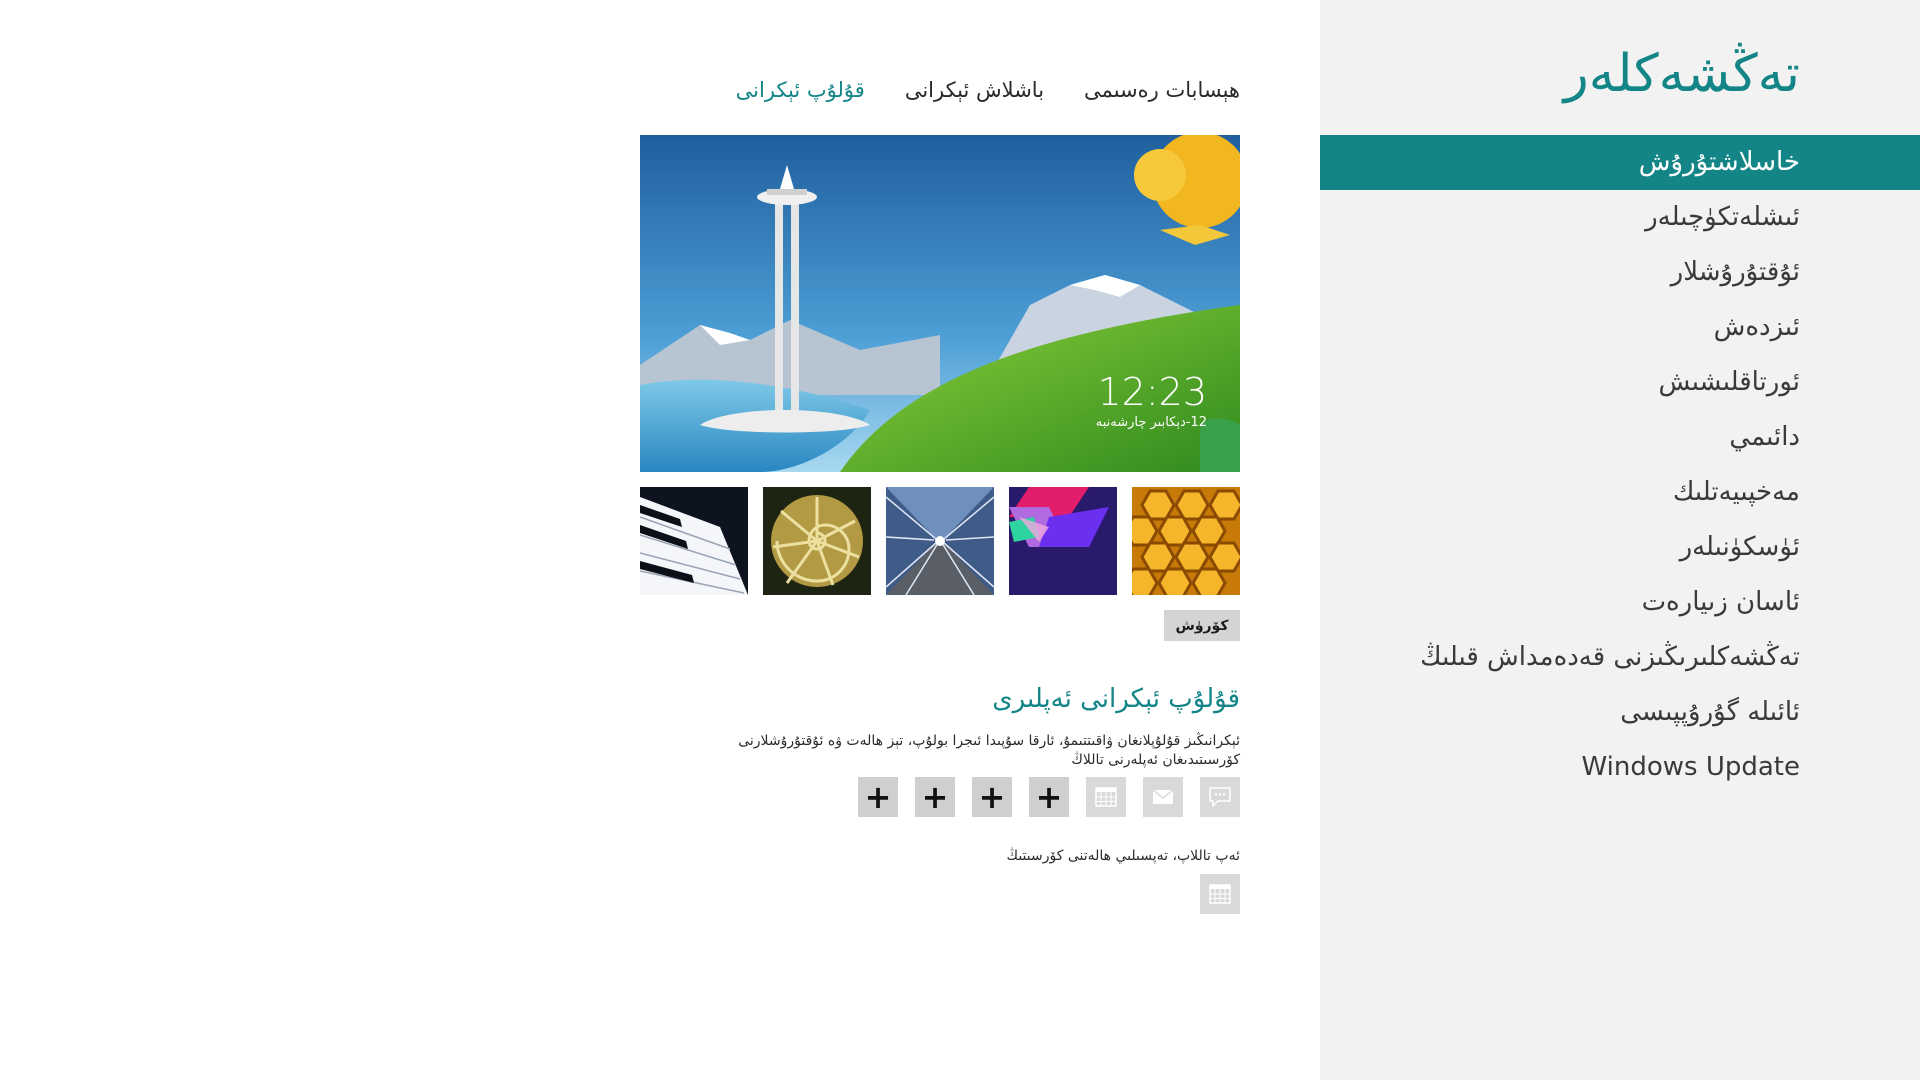 This screenshot has height=1080, width=1920. Describe the element at coordinates (1620, 327) in the screenshot. I see `nav-item-search: ئىزدەش` at that location.